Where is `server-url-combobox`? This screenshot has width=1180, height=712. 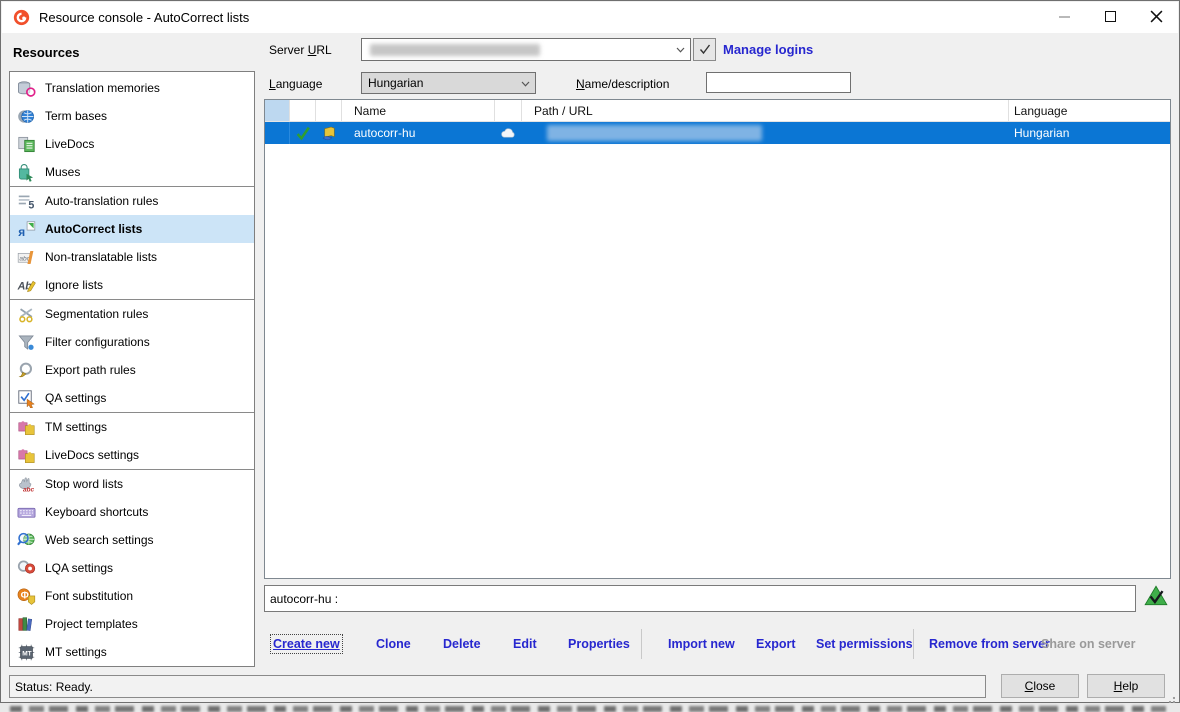 server-url-combobox is located at coordinates (526, 49).